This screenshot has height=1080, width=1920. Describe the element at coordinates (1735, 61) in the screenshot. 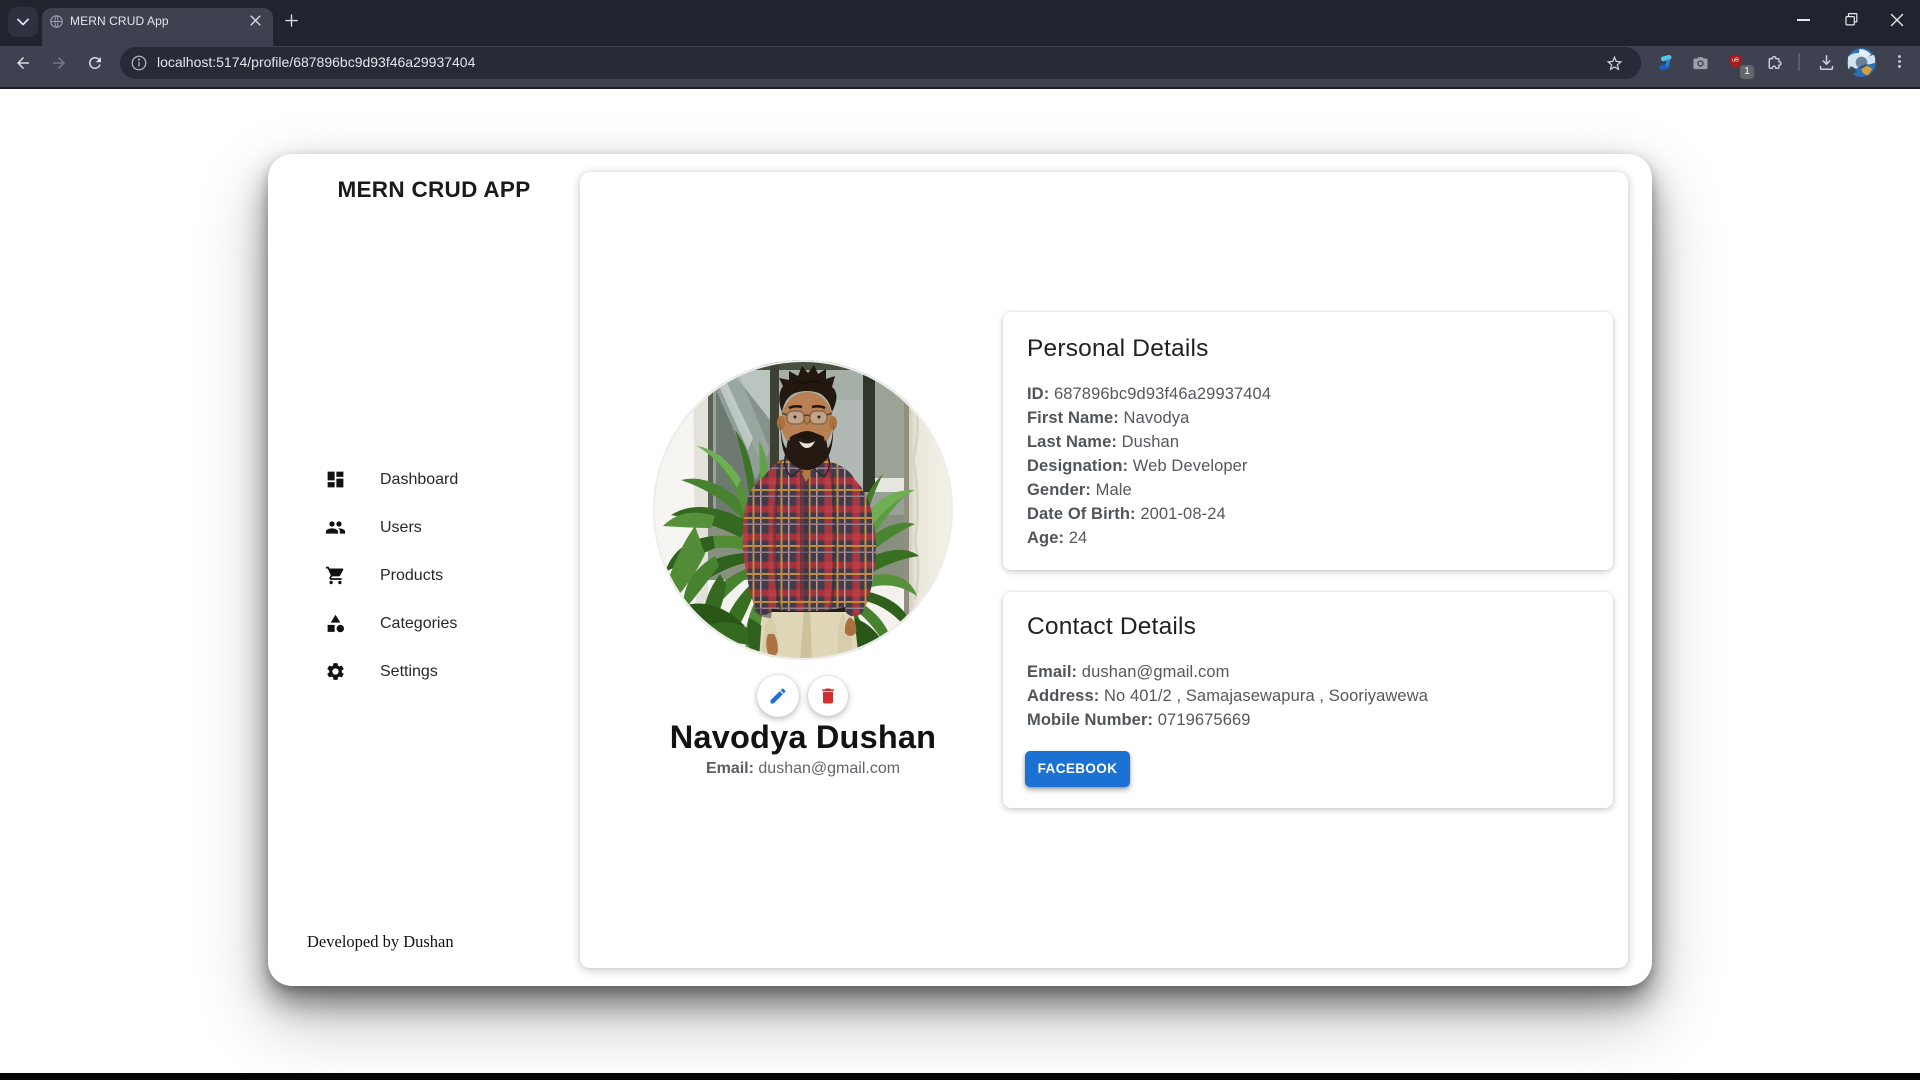

I see `svg-text: uB` at that location.